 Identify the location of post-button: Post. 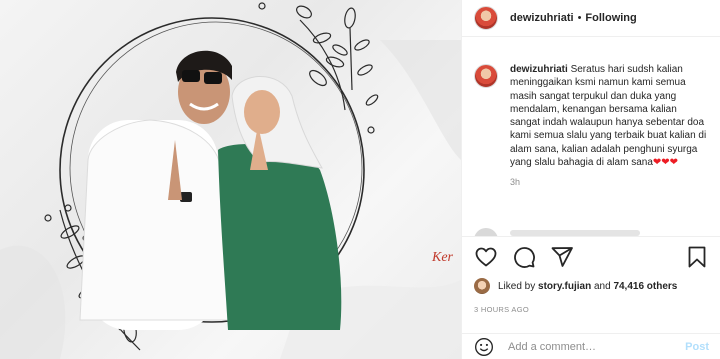
(697, 347).